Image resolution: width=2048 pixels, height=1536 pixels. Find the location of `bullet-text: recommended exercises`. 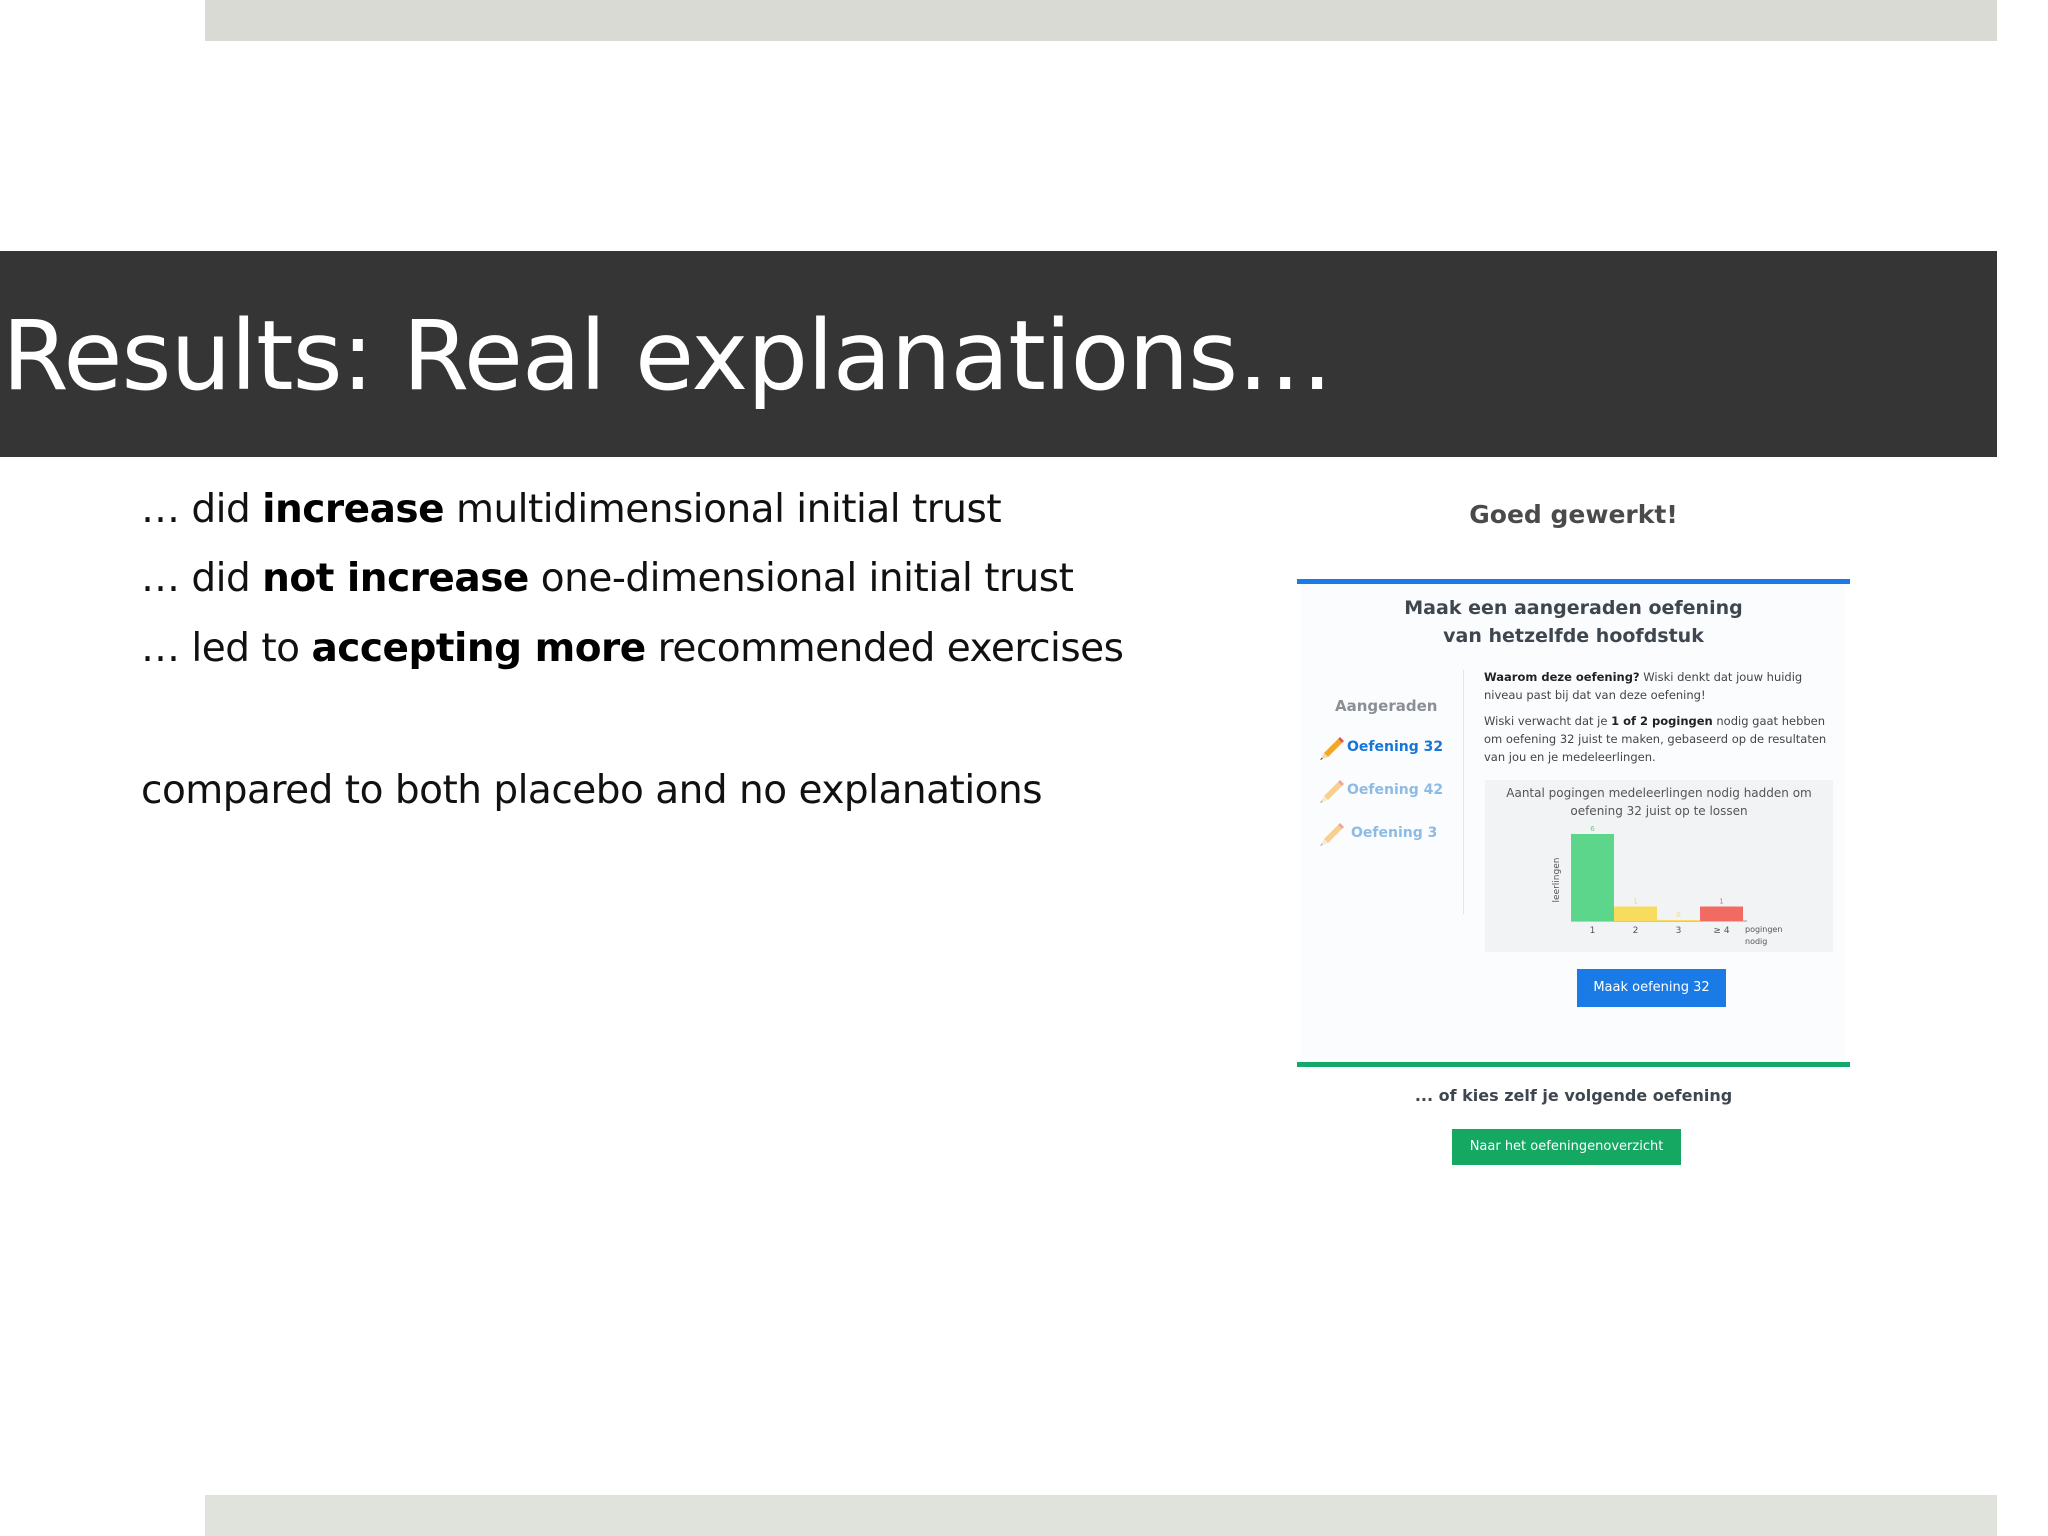

bullet-text: recommended exercises is located at coordinates (884, 648).